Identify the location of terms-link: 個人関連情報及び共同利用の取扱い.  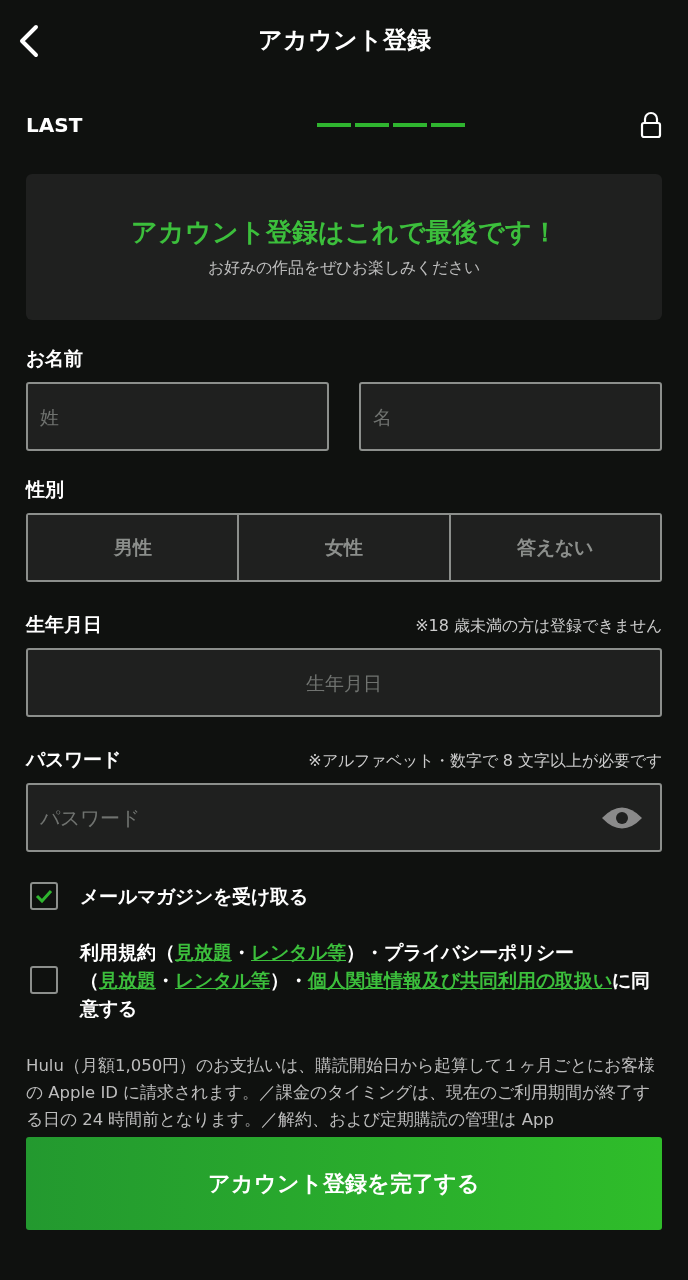
(460, 980).